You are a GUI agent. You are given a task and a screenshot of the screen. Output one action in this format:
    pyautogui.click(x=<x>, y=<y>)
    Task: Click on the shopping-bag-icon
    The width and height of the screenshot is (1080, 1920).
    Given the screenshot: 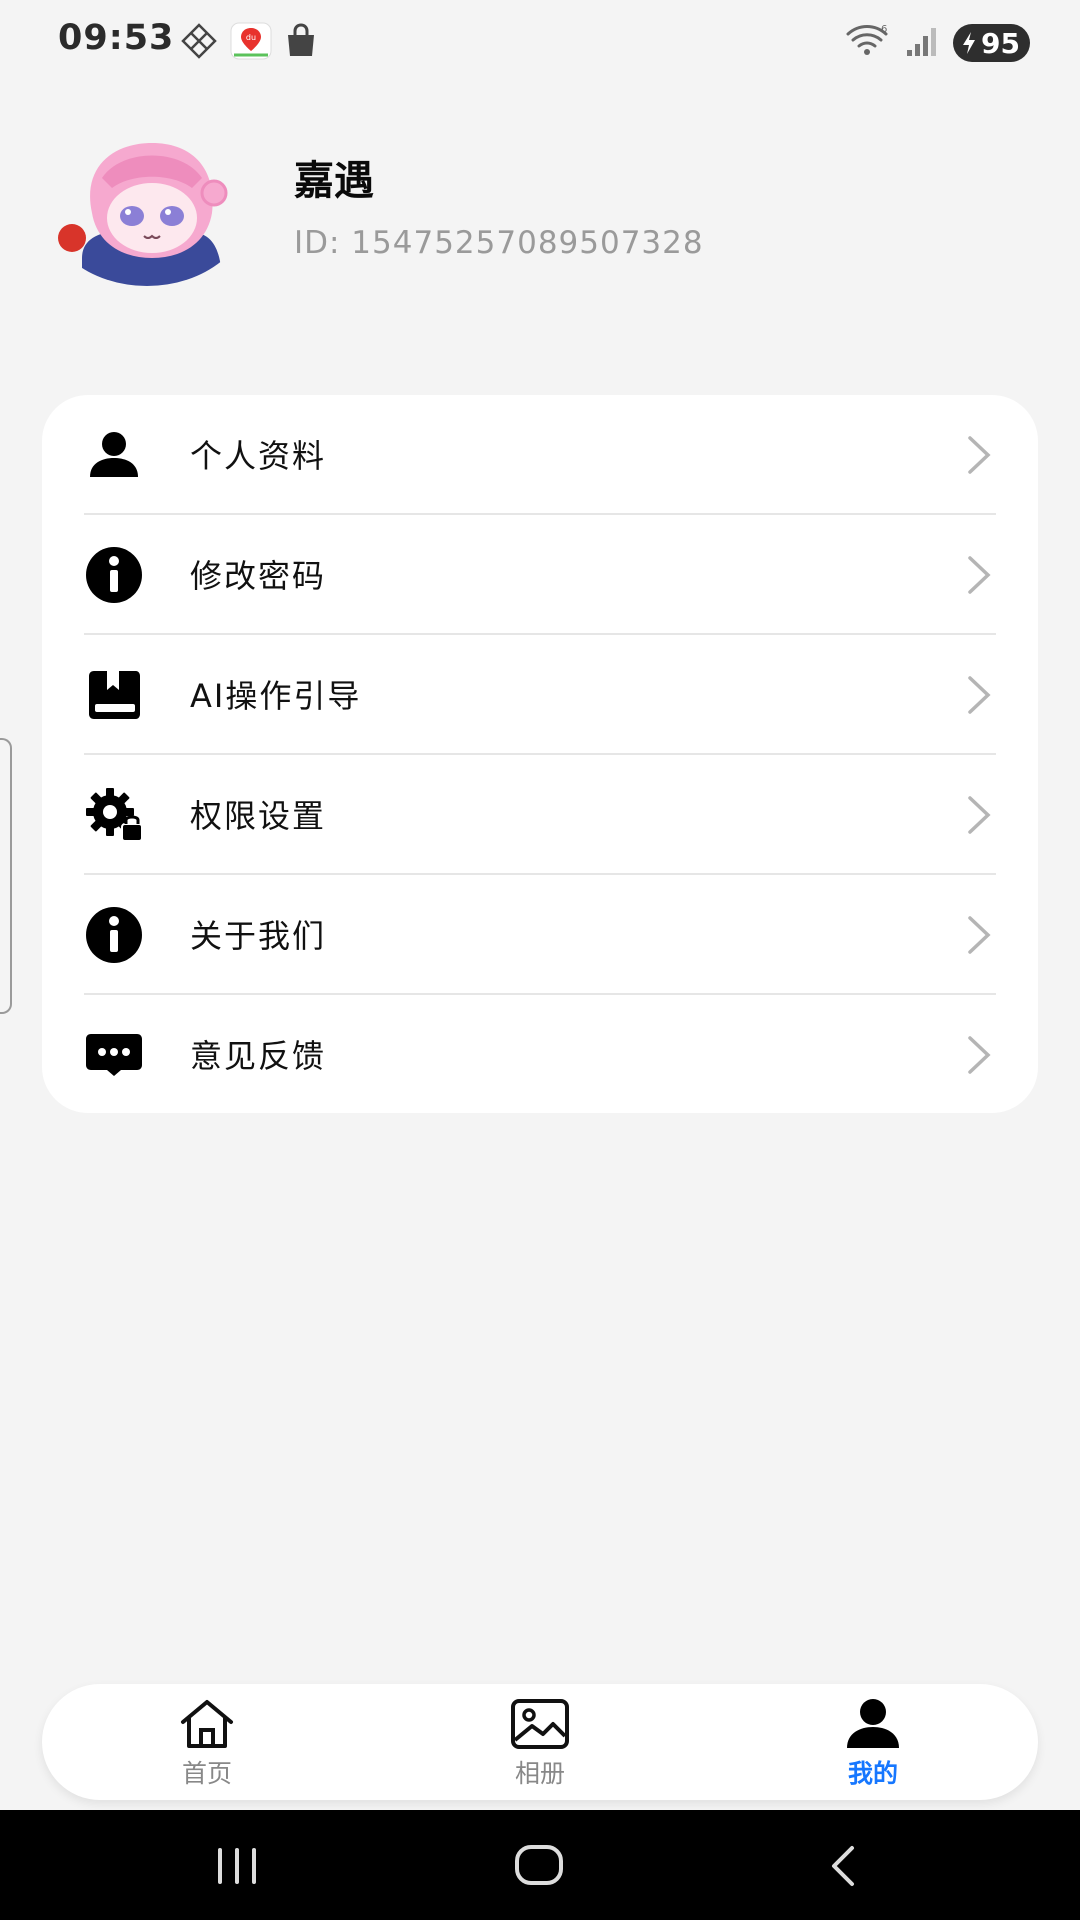 What is the action you would take?
    pyautogui.click(x=301, y=43)
    